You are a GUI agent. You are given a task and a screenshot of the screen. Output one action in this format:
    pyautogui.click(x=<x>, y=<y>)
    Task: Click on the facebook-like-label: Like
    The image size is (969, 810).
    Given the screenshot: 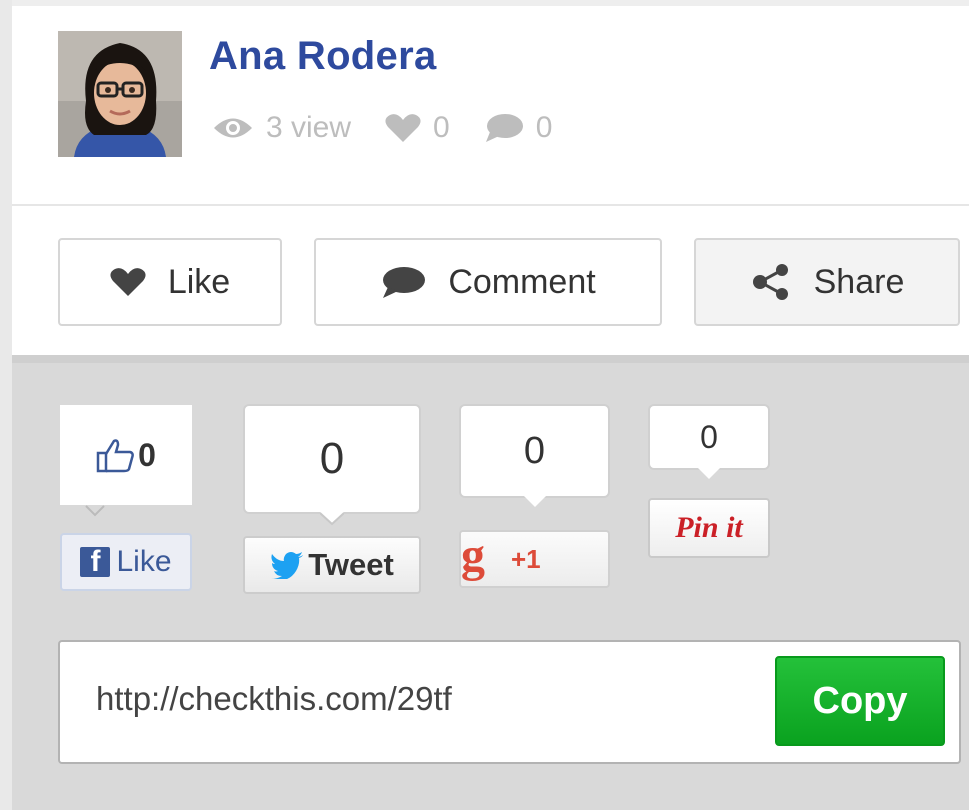 What is the action you would take?
    pyautogui.click(x=144, y=561)
    